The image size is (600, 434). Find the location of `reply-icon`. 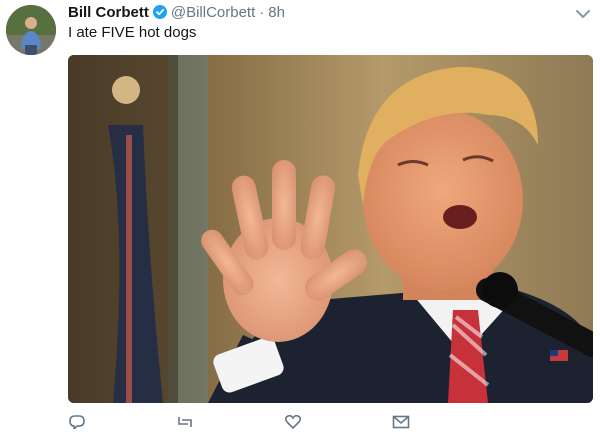

reply-icon is located at coordinates (77, 423).